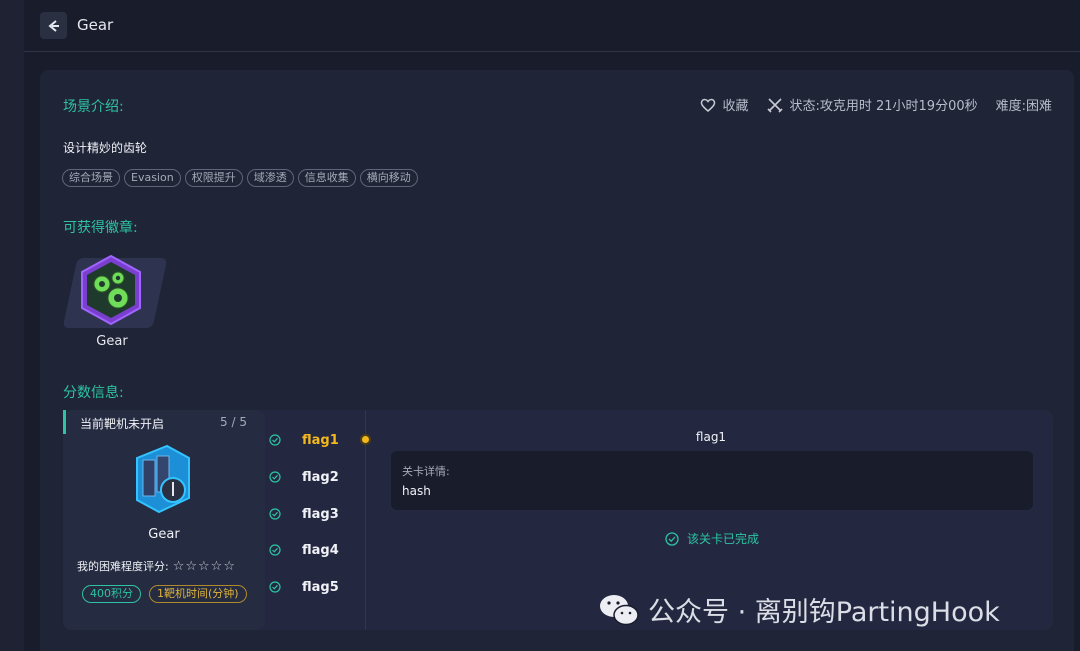 The height and width of the screenshot is (651, 1080). I want to click on flag-list: flag1 flag2 flag3 flag4 flag5, so click(318, 520).